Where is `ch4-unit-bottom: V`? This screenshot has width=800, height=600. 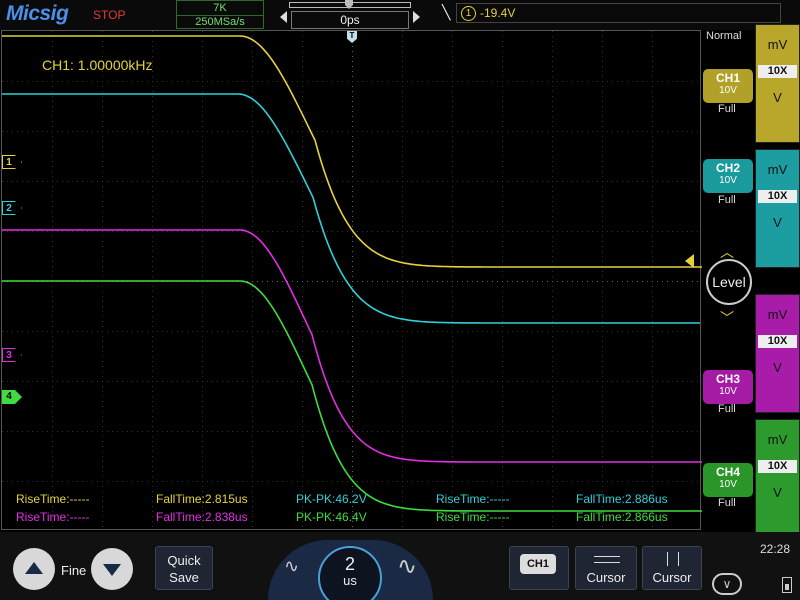 ch4-unit-bottom: V is located at coordinates (777, 492).